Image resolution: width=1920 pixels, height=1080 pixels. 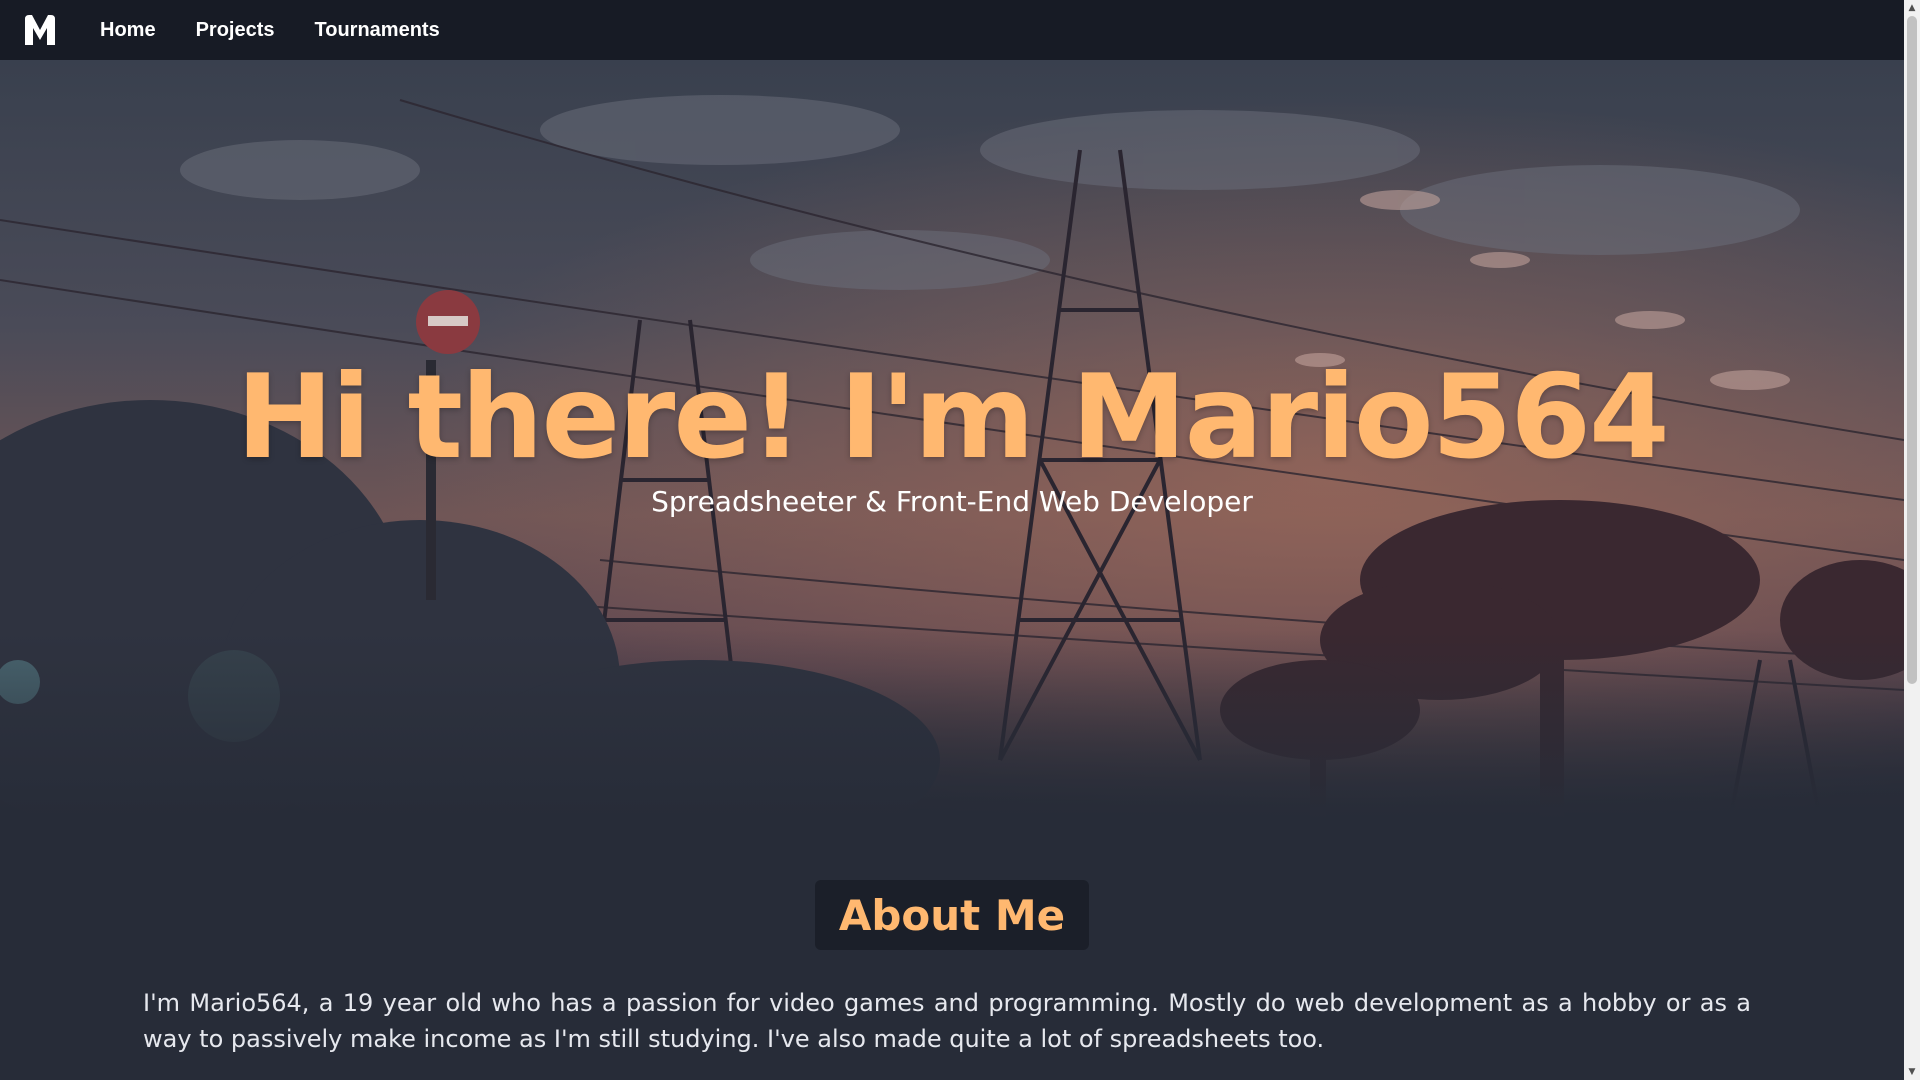 I want to click on nav-link-home: Home, so click(x=128, y=30).